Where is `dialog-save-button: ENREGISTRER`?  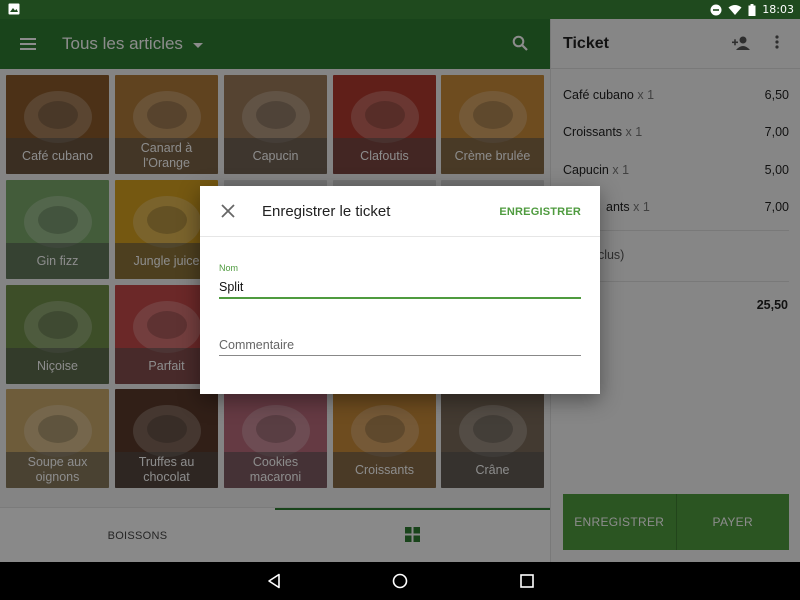
dialog-save-button: ENREGISTRER is located at coordinates (540, 212).